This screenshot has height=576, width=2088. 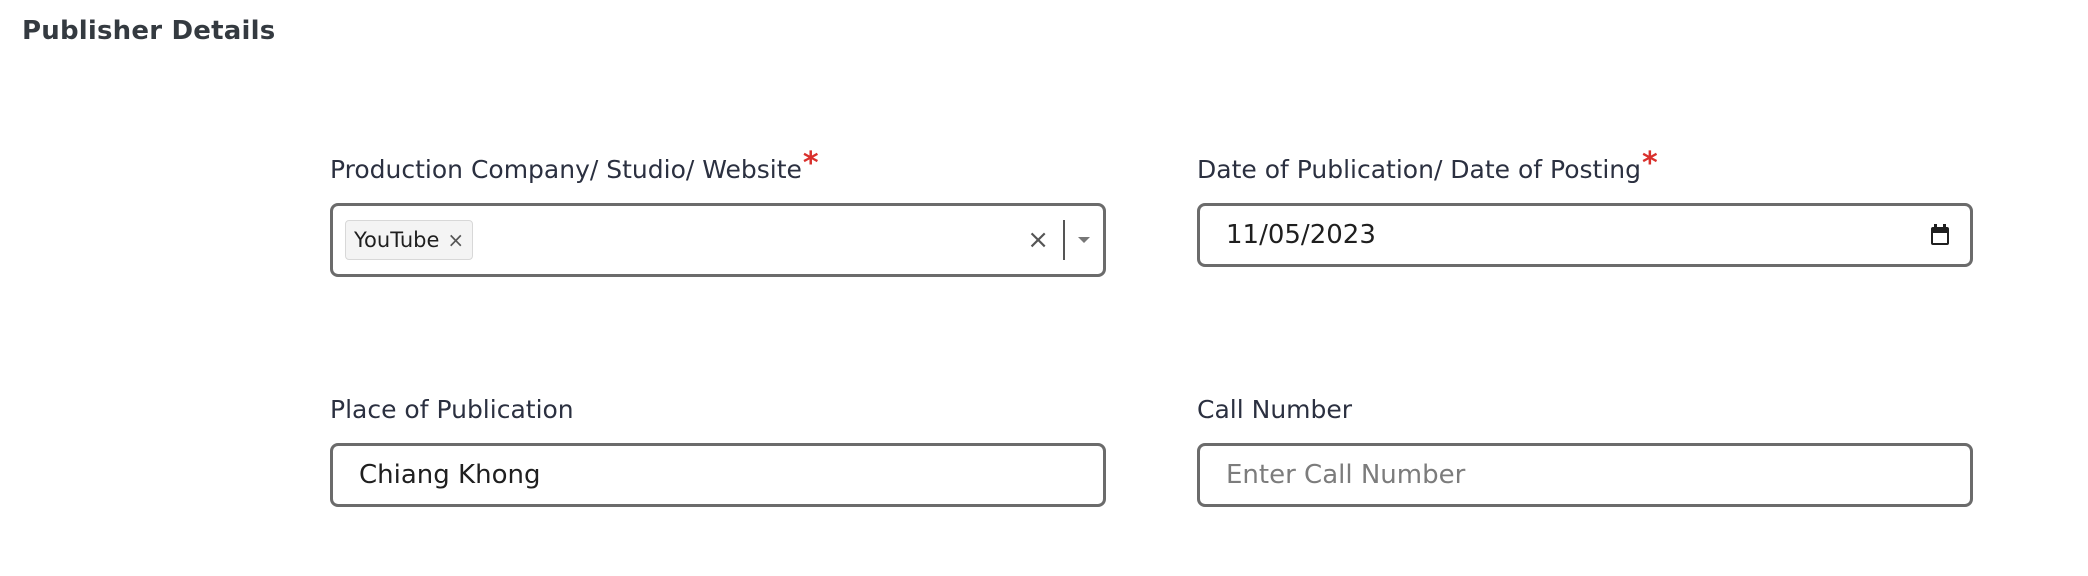 What do you see at coordinates (1940, 235) in the screenshot?
I see `calendar-icon` at bounding box center [1940, 235].